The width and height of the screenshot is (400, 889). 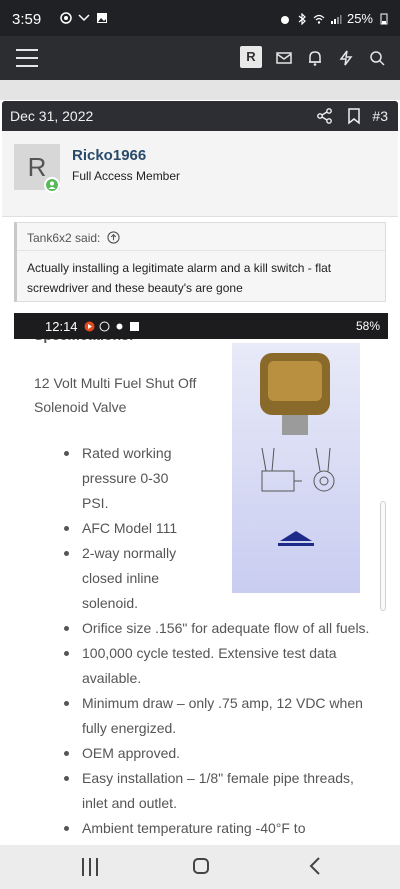 What do you see at coordinates (124, 528) in the screenshot?
I see `list-item: AFC Model 111` at bounding box center [124, 528].